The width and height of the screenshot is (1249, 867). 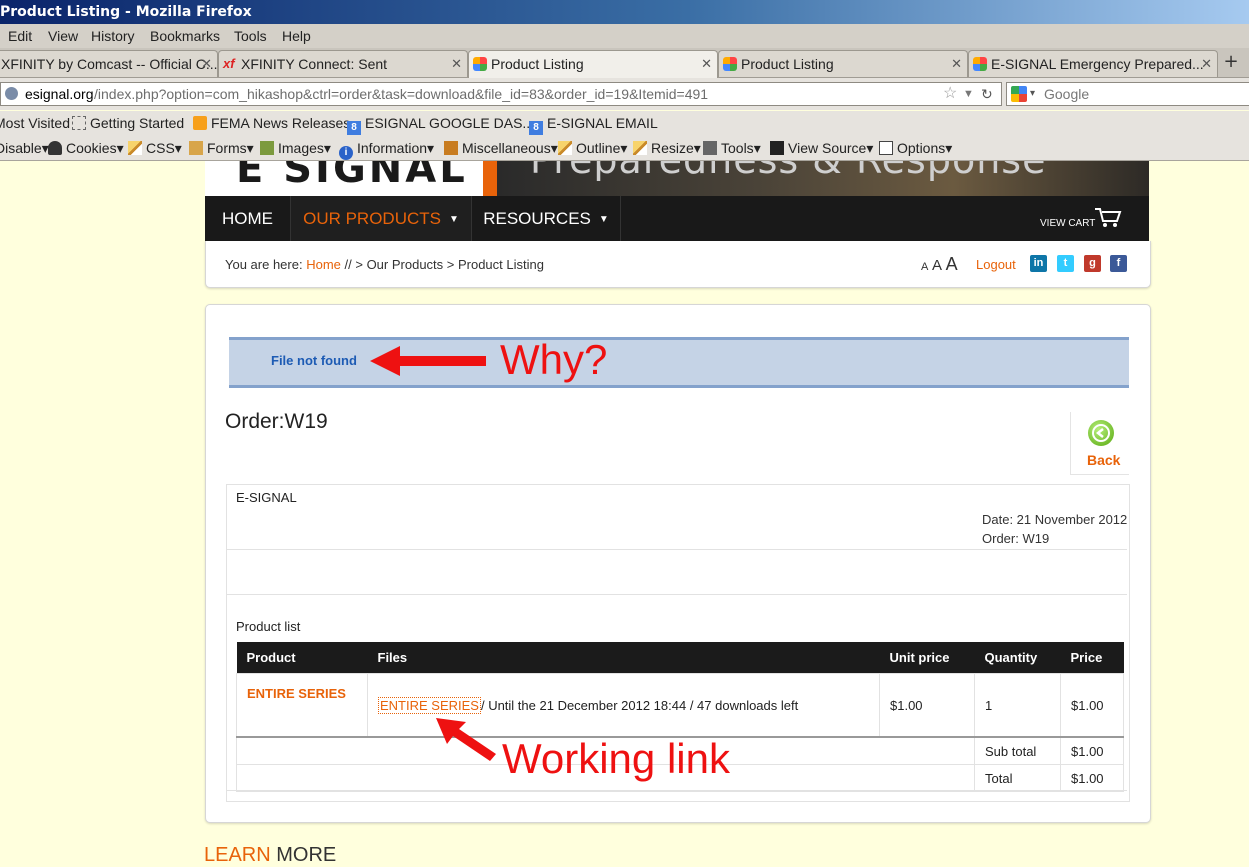 I want to click on menu-history: History, so click(x=113, y=36).